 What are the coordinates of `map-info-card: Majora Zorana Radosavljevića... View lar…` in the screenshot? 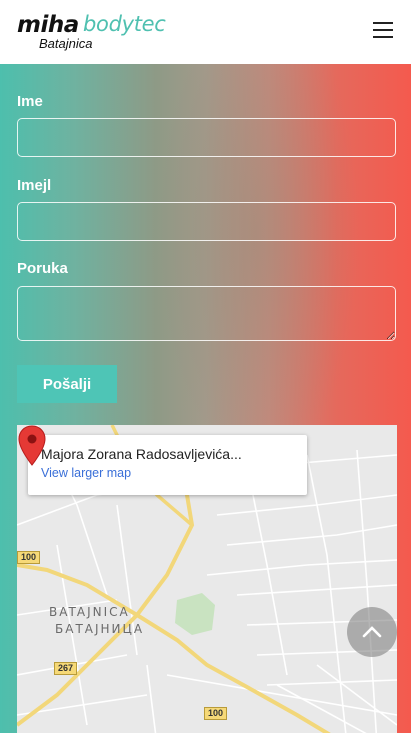 It's located at (167, 465).